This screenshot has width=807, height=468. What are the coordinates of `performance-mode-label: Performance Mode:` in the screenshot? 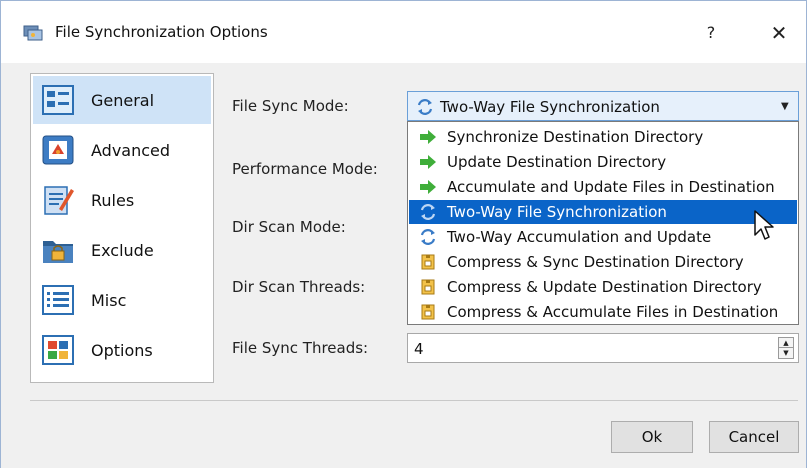 It's located at (305, 169).